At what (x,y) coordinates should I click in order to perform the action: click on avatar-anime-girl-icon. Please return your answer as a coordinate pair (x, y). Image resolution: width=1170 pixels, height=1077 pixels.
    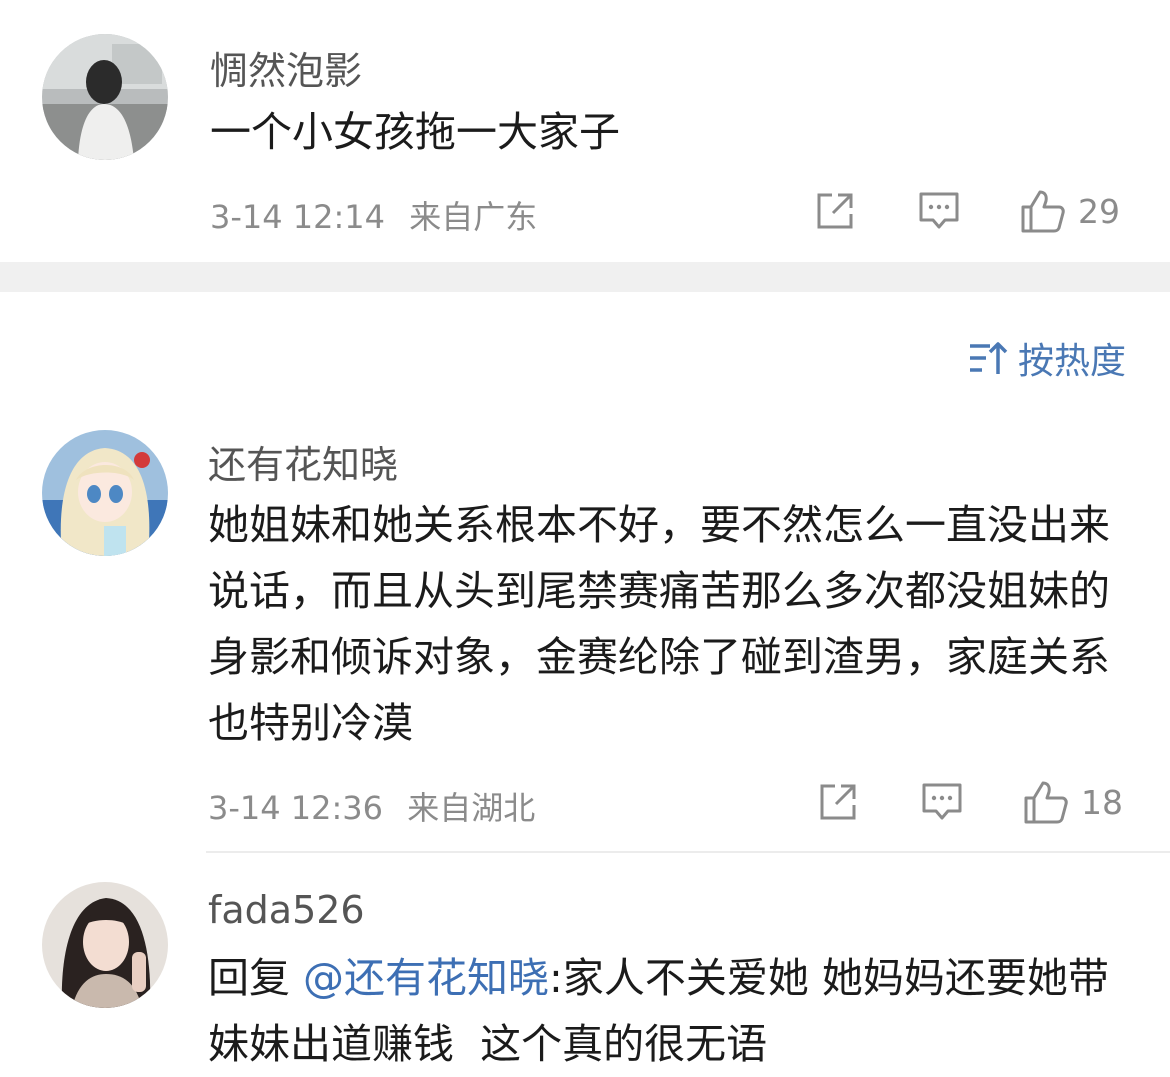
    Looking at the image, I should click on (105, 493).